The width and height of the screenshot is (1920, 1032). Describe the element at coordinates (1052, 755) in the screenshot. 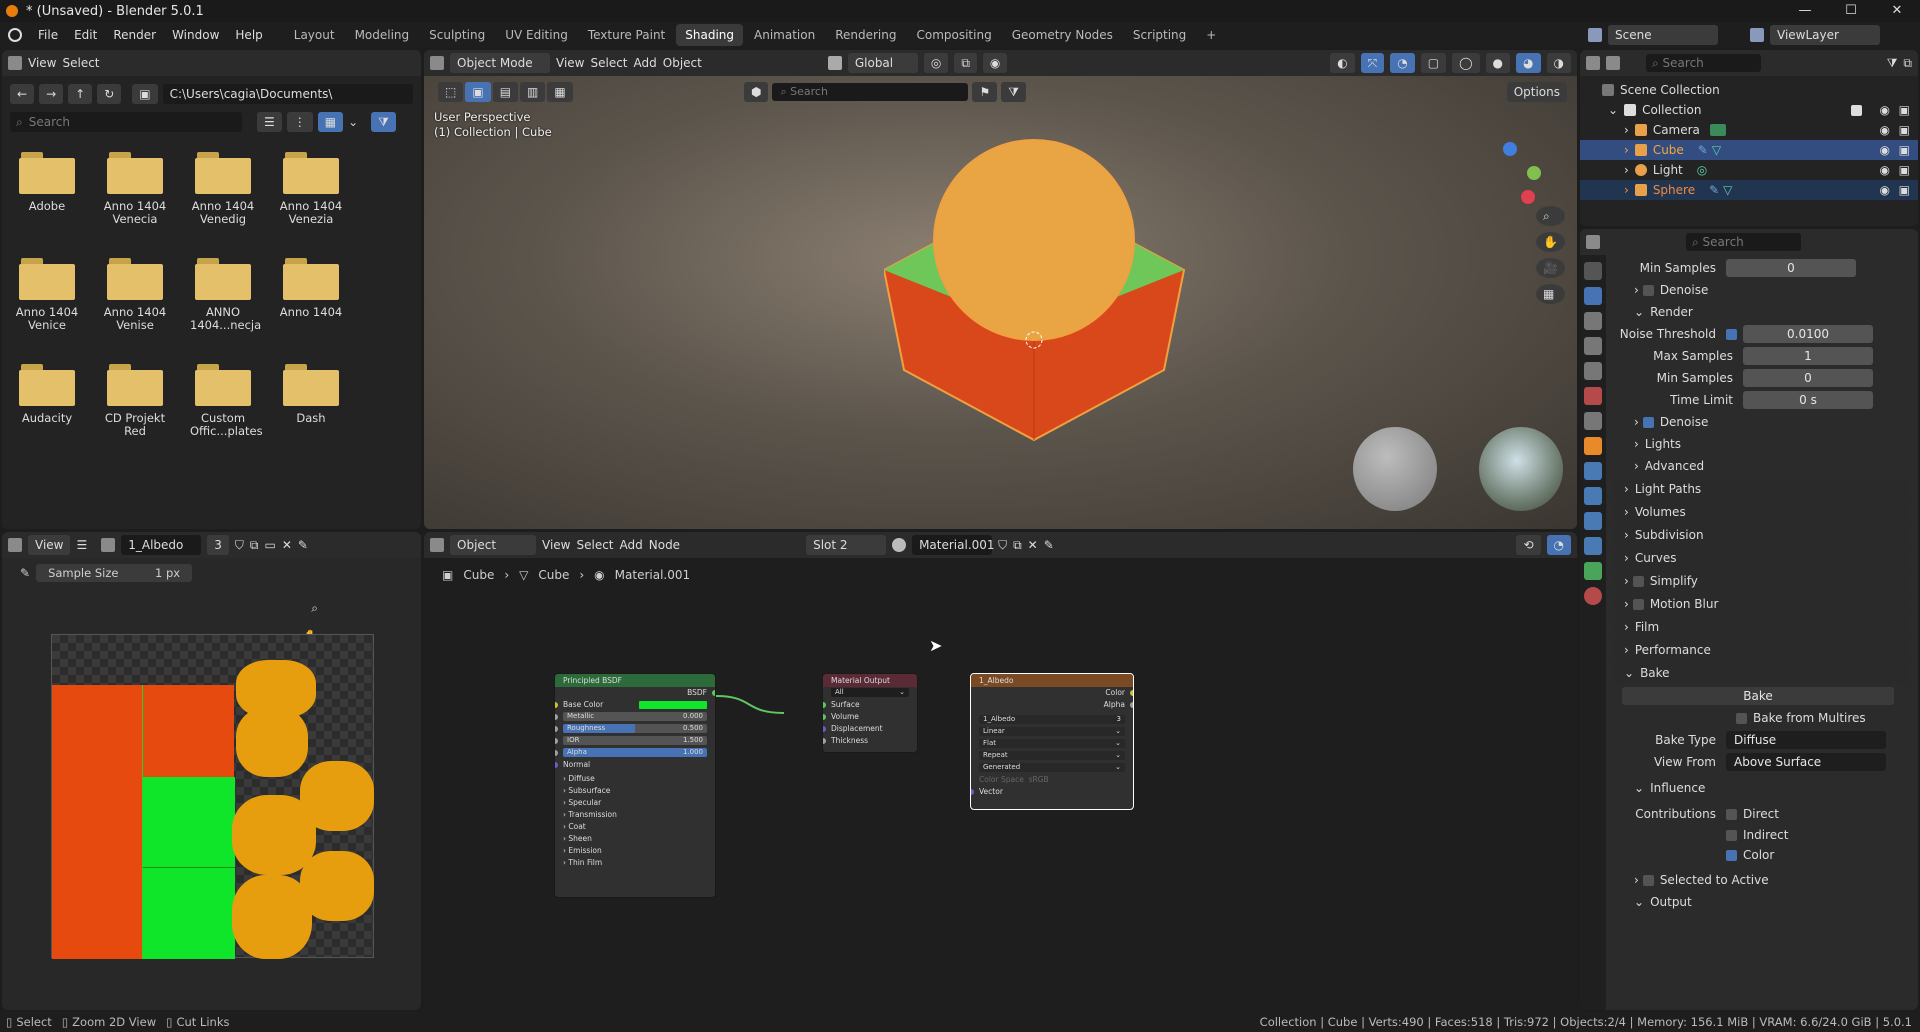

I see `extension-selector: Repeat ⌄` at that location.